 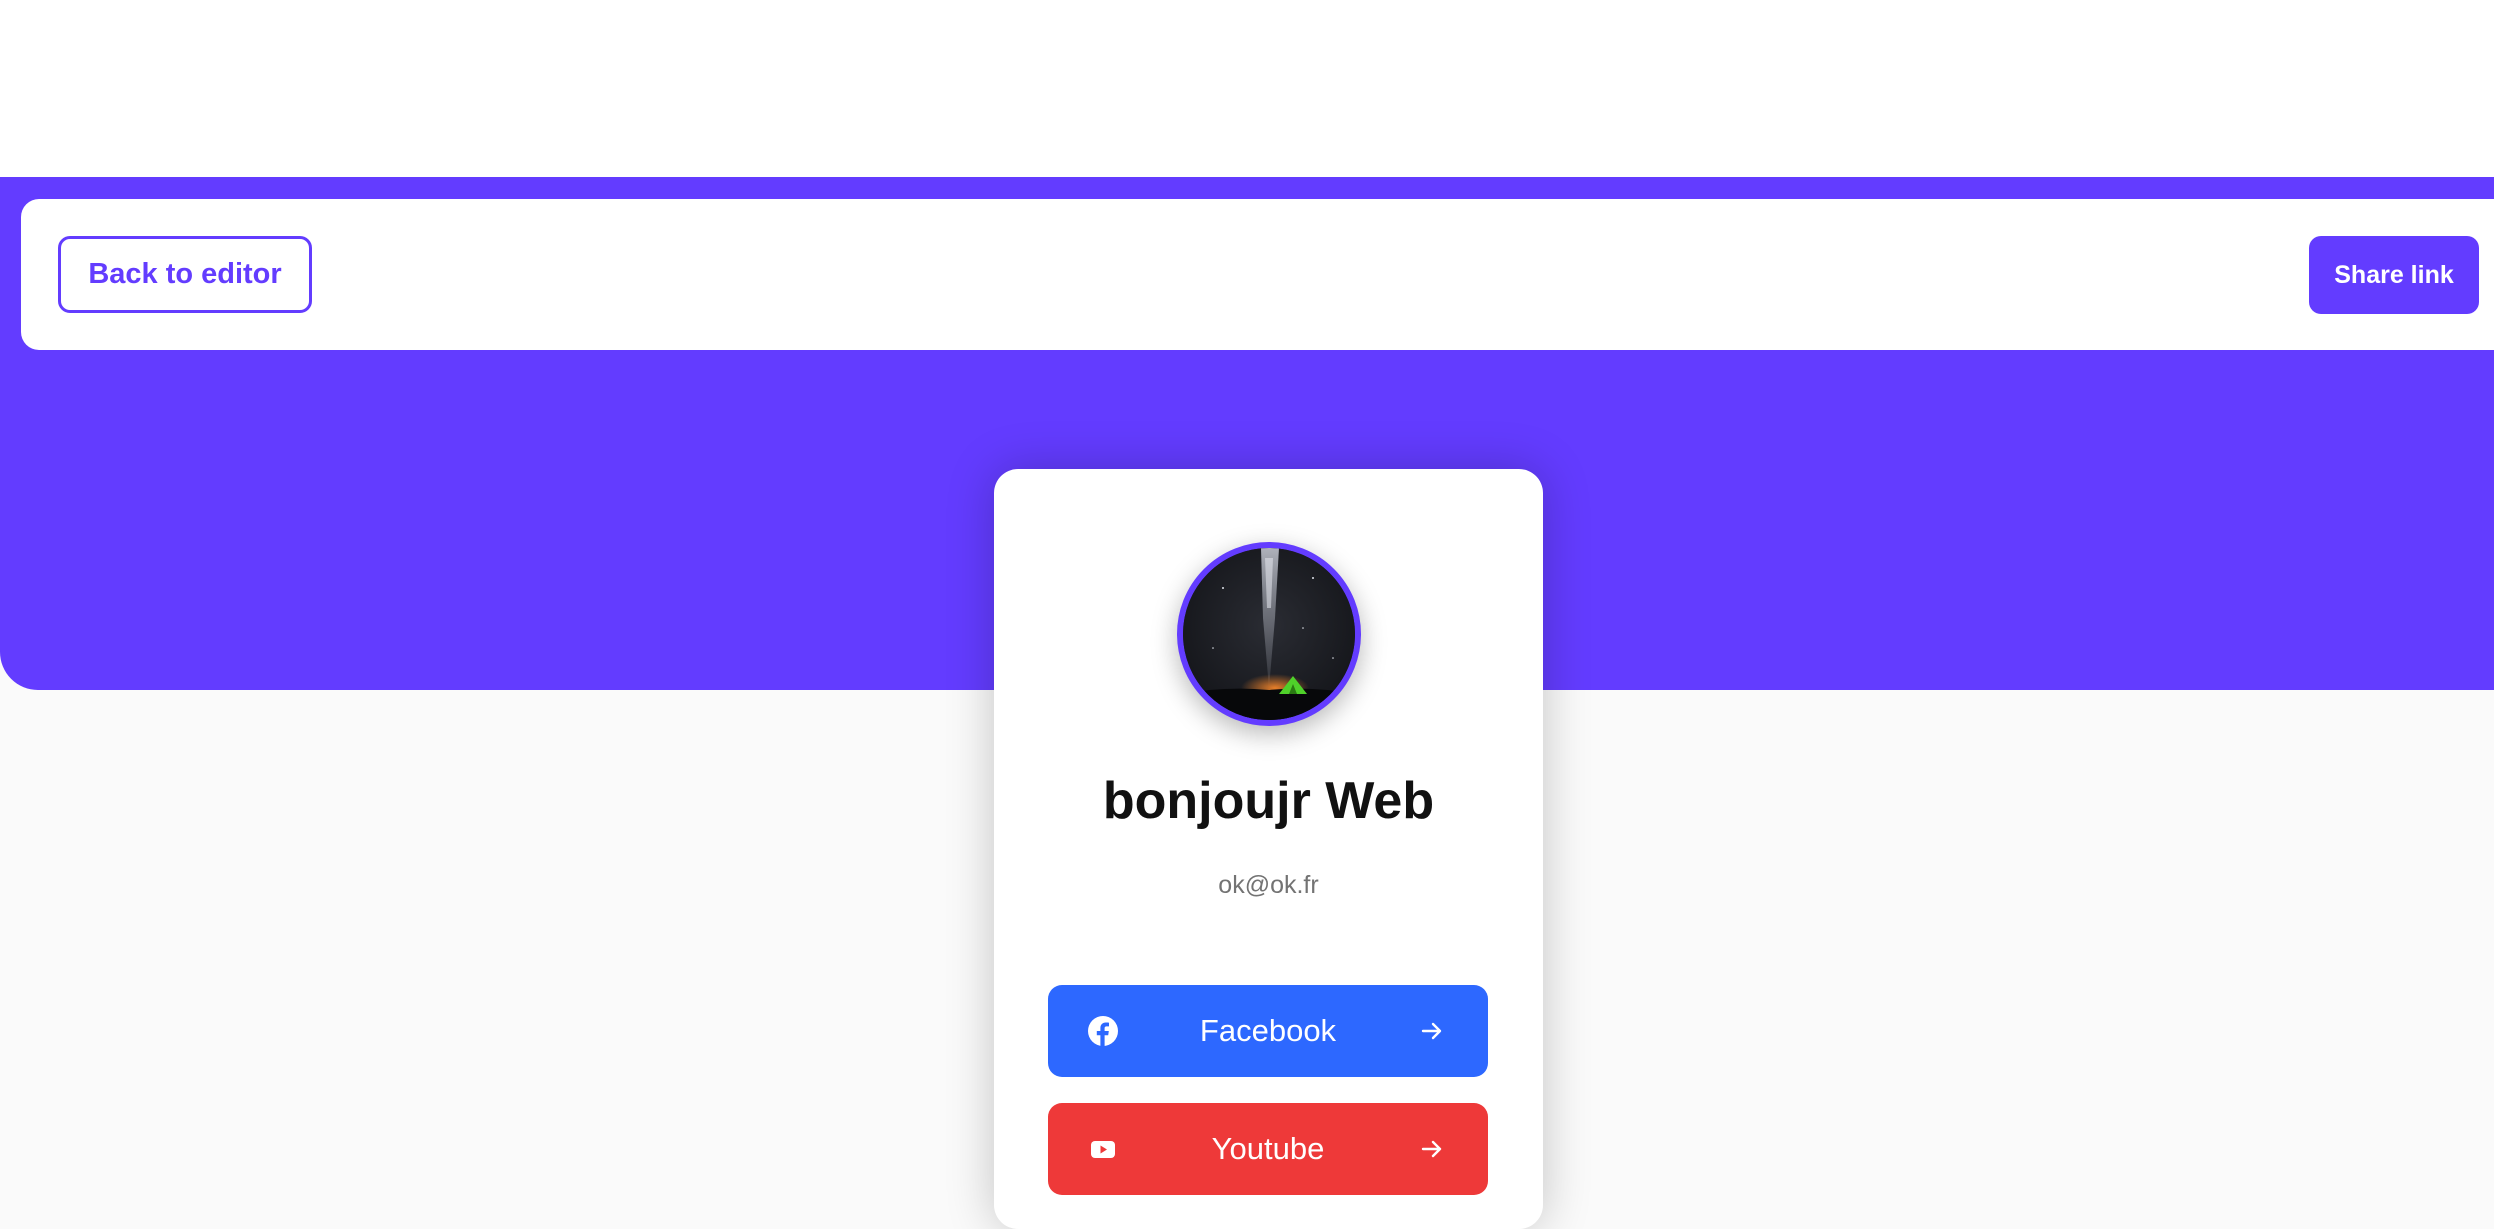 I want to click on preview-navbar: Back to editor Share link, so click(x=1257, y=274).